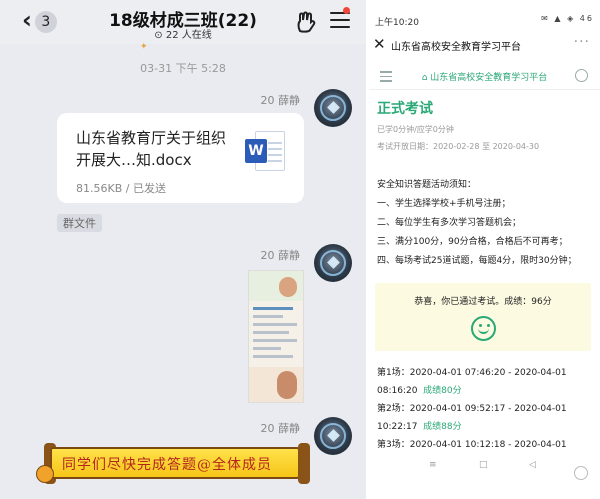 The image size is (600, 499). What do you see at coordinates (188, 35) in the screenshot?
I see `online-count: 22 人在线` at bounding box center [188, 35].